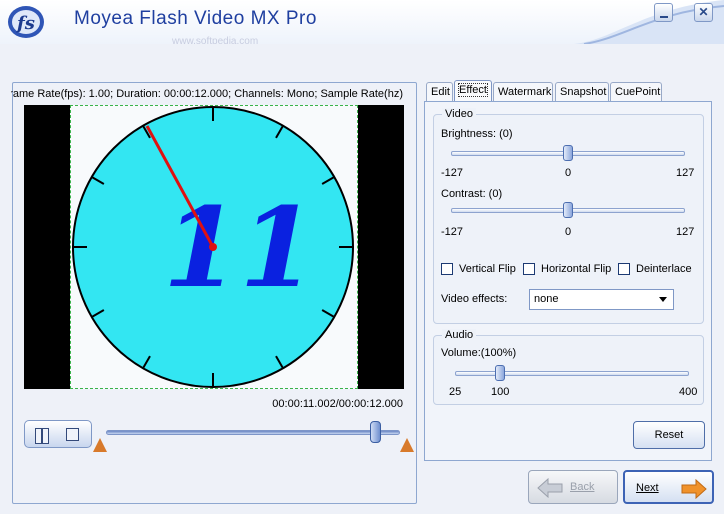 This screenshot has width=724, height=514. I want to click on volume-slider-track, so click(572, 373).